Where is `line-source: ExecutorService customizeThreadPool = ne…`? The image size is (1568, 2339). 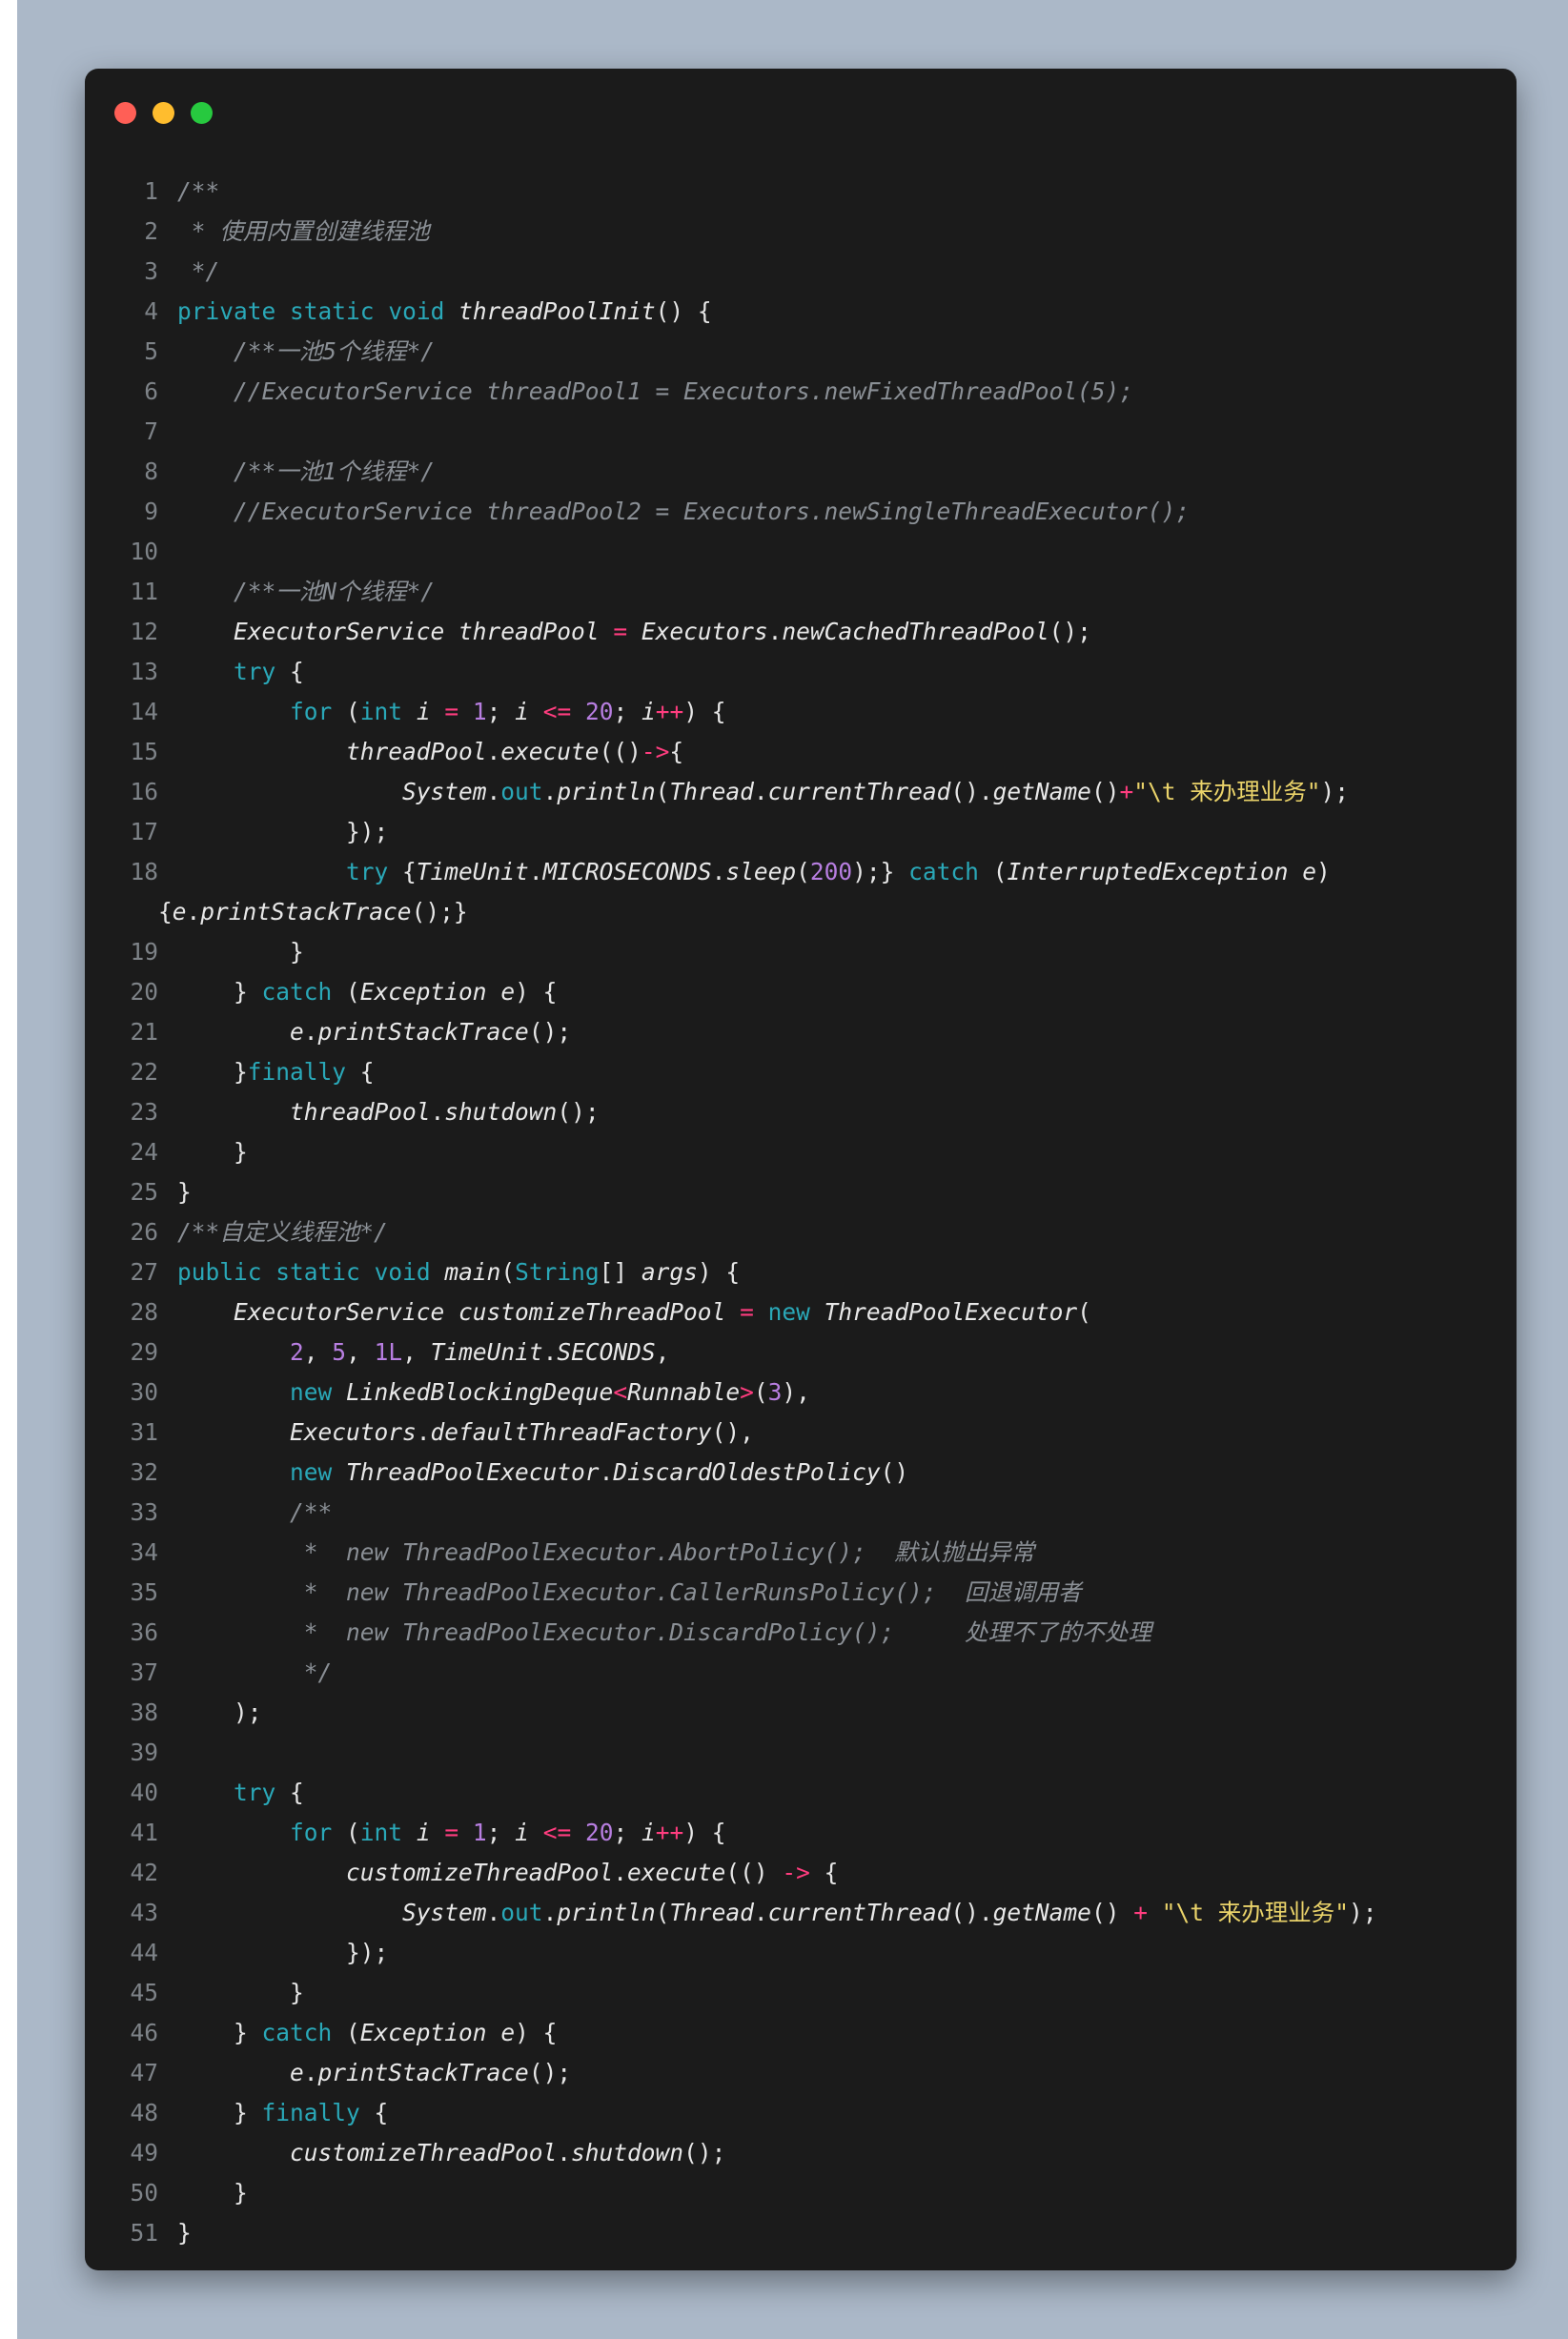 line-source: ExecutorService customizeThreadPool = ne… is located at coordinates (634, 1312).